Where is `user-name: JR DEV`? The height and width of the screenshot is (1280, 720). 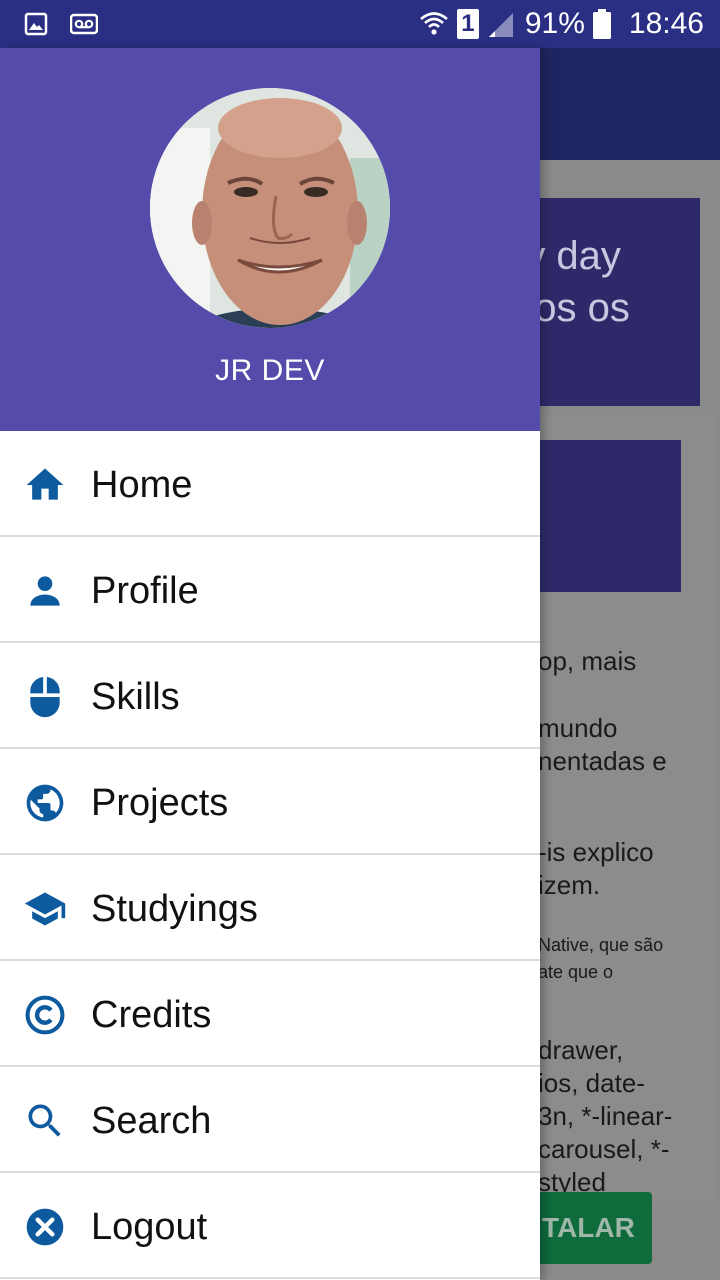 user-name: JR DEV is located at coordinates (270, 370).